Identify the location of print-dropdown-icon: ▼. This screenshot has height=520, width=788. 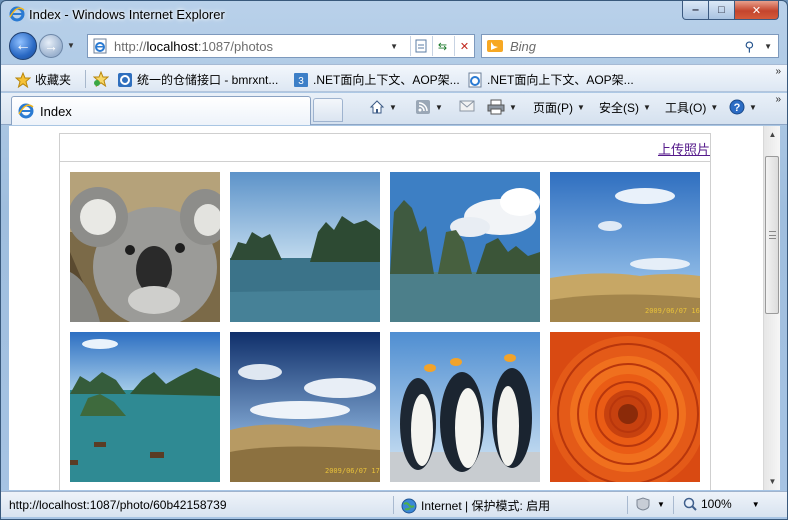
(513, 107).